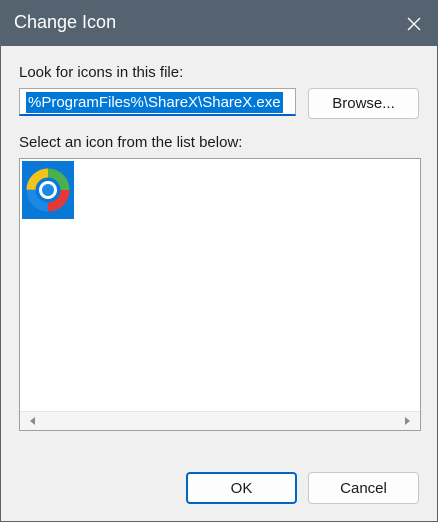  What do you see at coordinates (241, 488) in the screenshot?
I see `ok-button: OK` at bounding box center [241, 488].